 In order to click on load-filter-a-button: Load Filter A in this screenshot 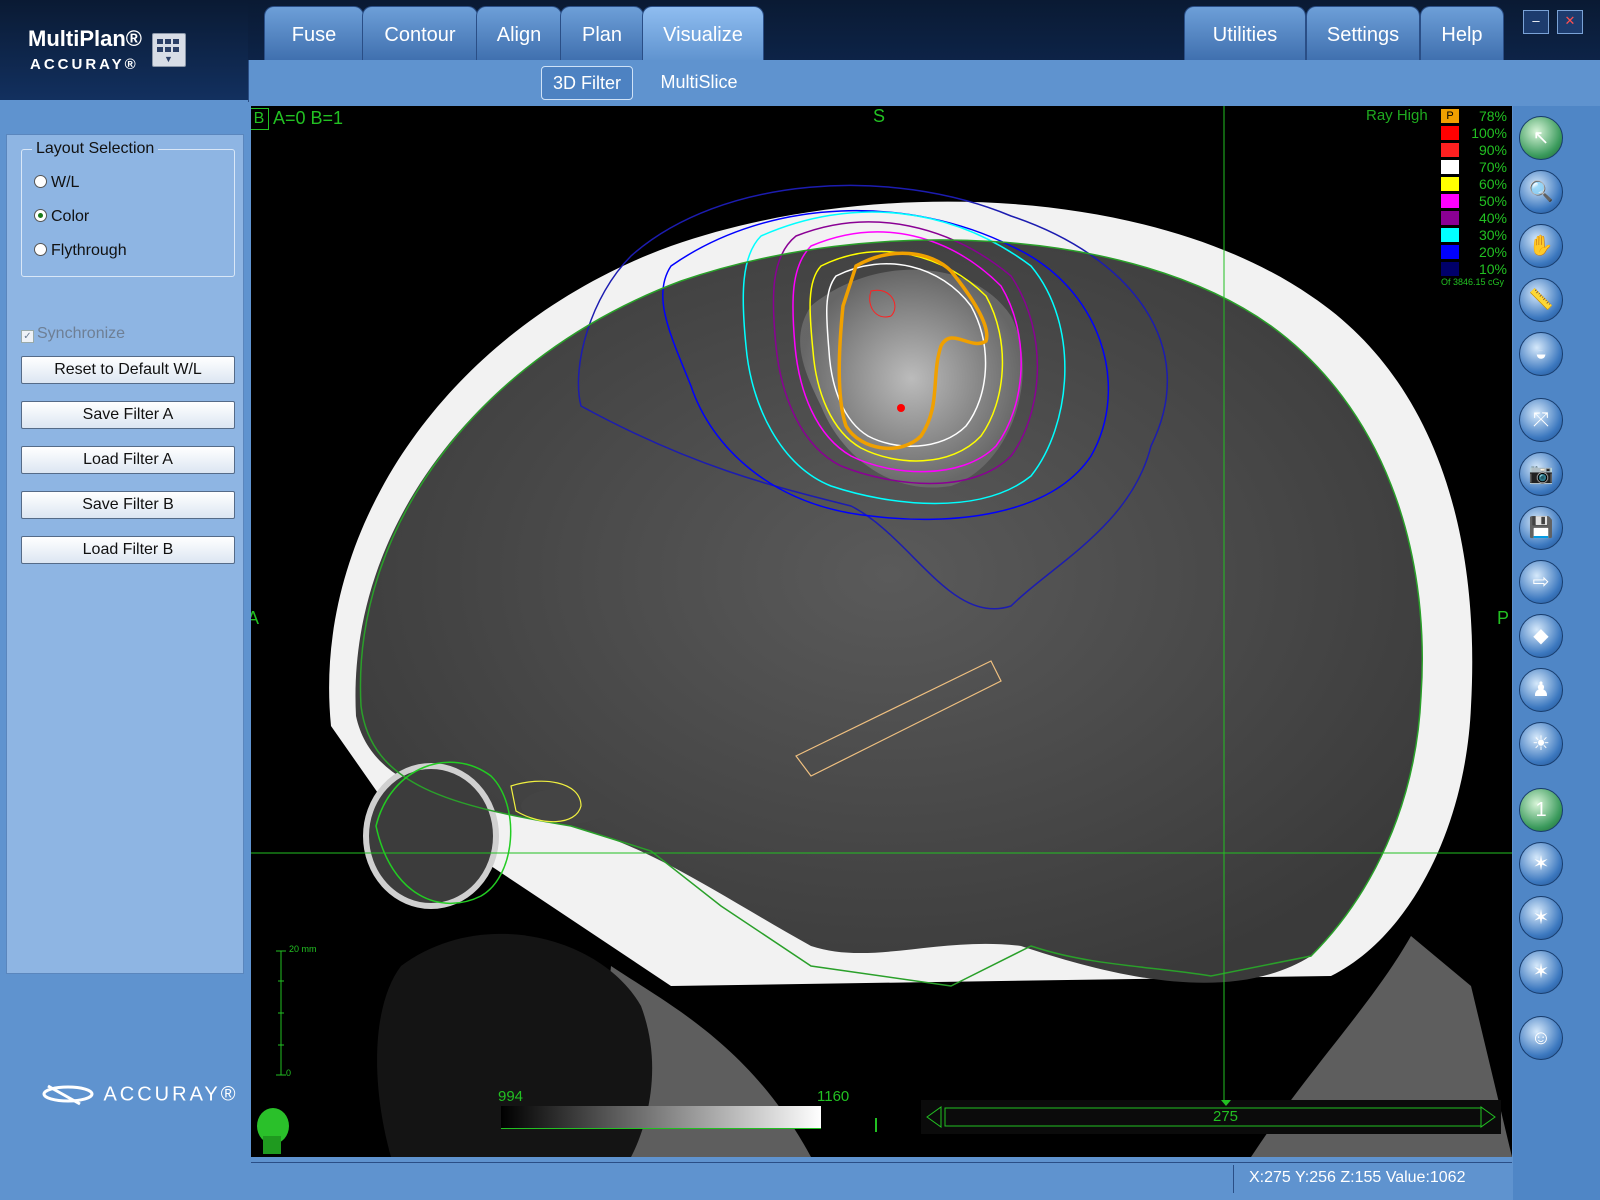, I will do `click(128, 460)`.